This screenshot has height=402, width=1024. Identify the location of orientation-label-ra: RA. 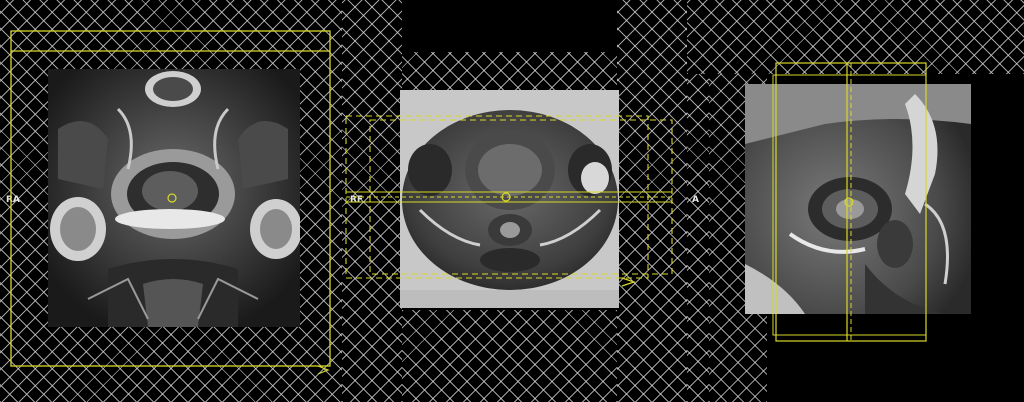
(13, 200).